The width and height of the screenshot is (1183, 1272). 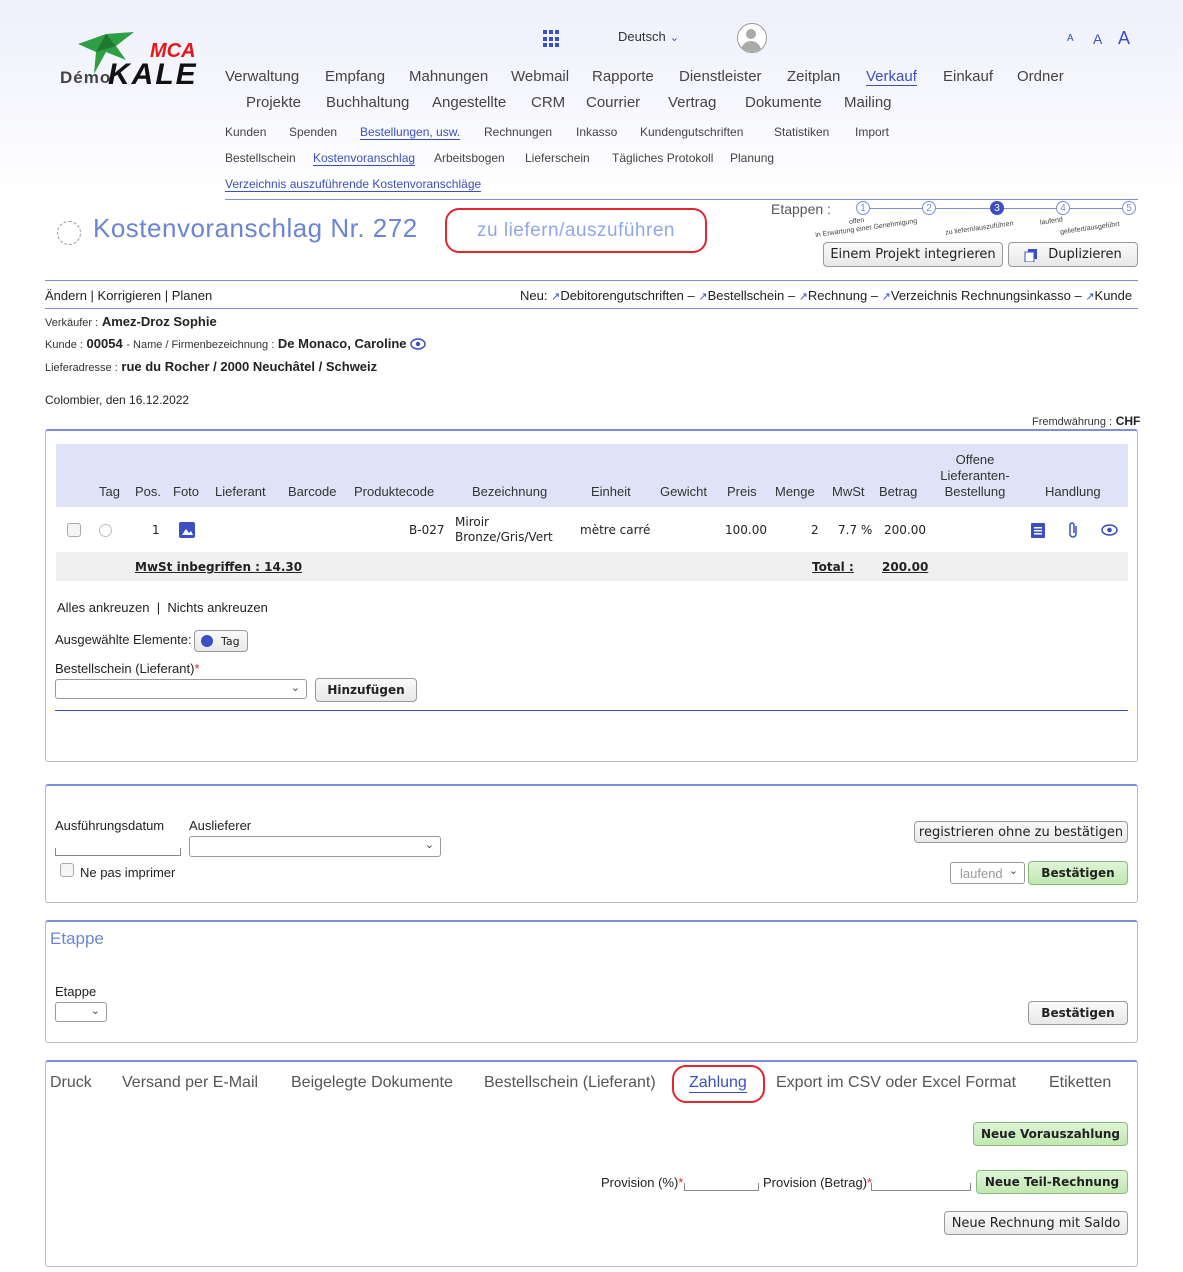 What do you see at coordinates (372, 1083) in the screenshot?
I see `tab-documents: Beigelegte Dokumente` at bounding box center [372, 1083].